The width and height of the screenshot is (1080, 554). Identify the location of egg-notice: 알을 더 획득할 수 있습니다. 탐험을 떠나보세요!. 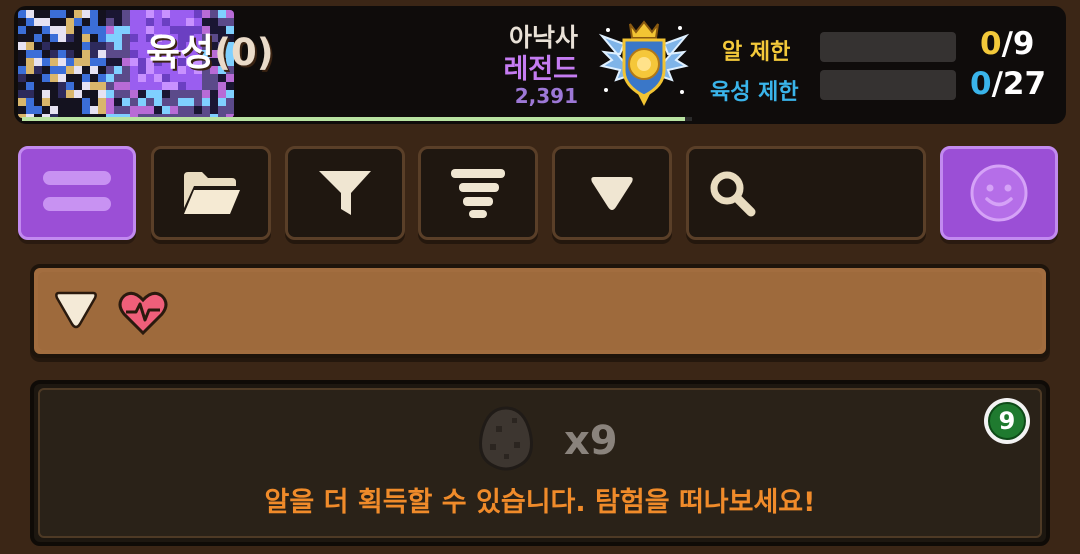
(540, 502).